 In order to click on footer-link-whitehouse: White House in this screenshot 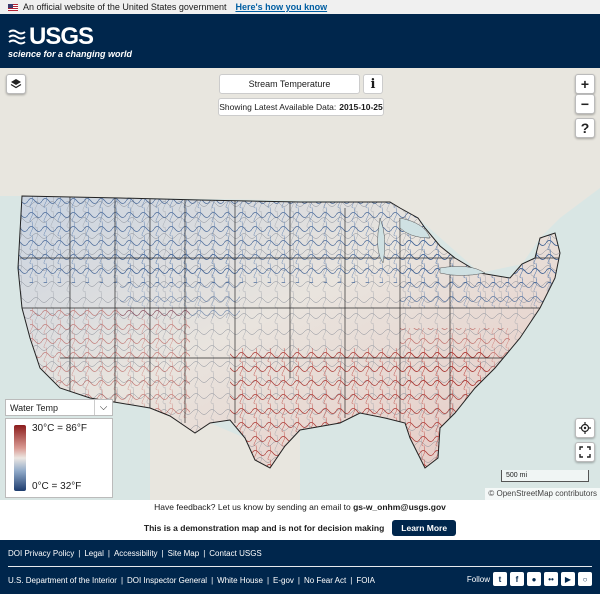, I will do `click(240, 580)`.